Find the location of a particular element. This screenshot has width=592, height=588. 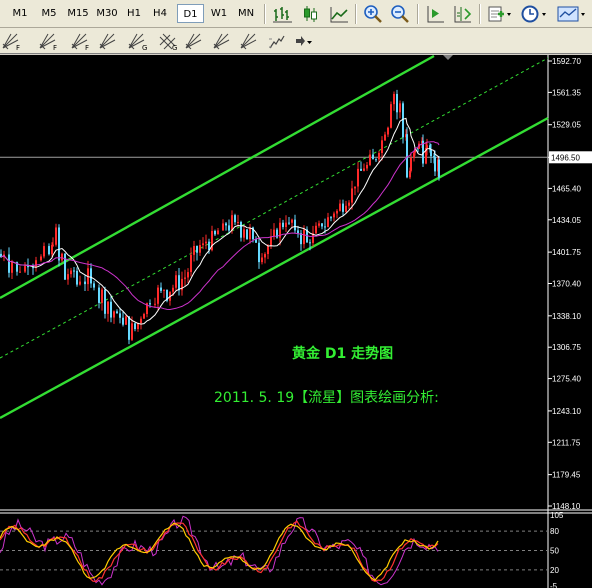

gann-grid-icon: G is located at coordinates (167, 41).